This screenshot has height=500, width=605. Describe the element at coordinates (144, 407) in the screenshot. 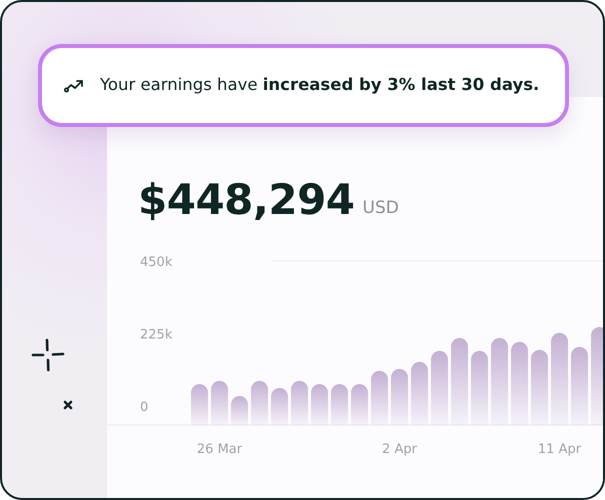

I see `y-axis-label: 0` at that location.